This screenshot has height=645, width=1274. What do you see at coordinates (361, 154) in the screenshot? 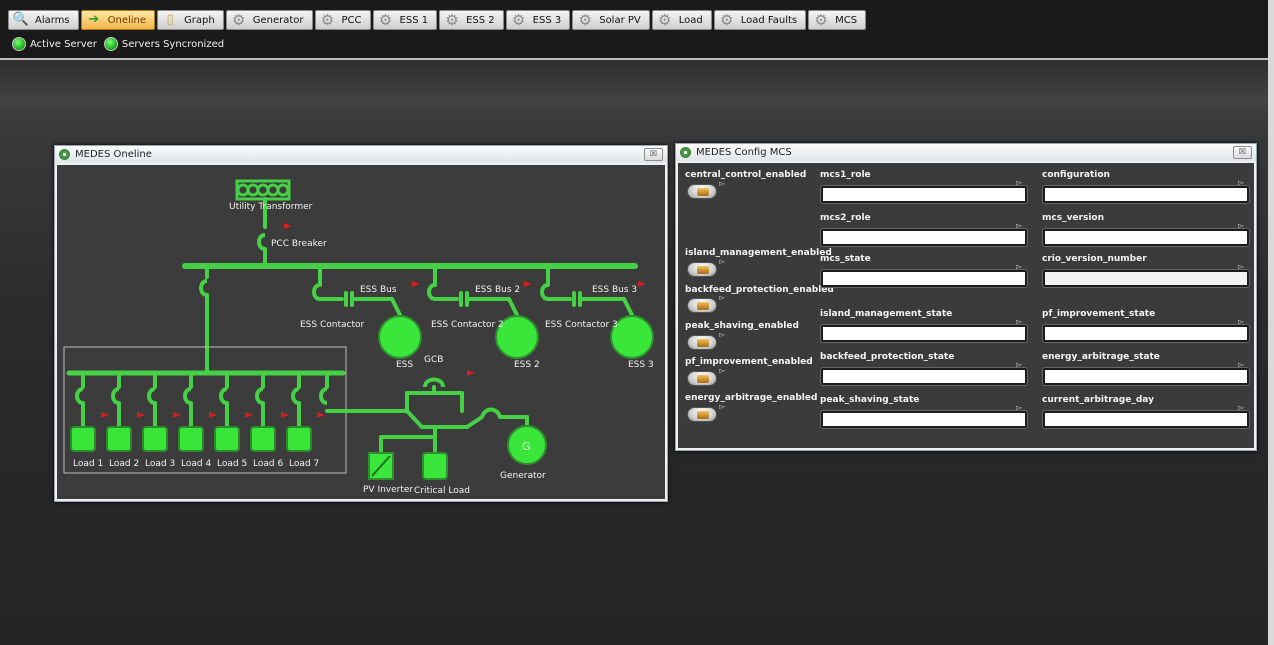
I see `oneline-titlebar: MEDES Oneline ☒` at bounding box center [361, 154].